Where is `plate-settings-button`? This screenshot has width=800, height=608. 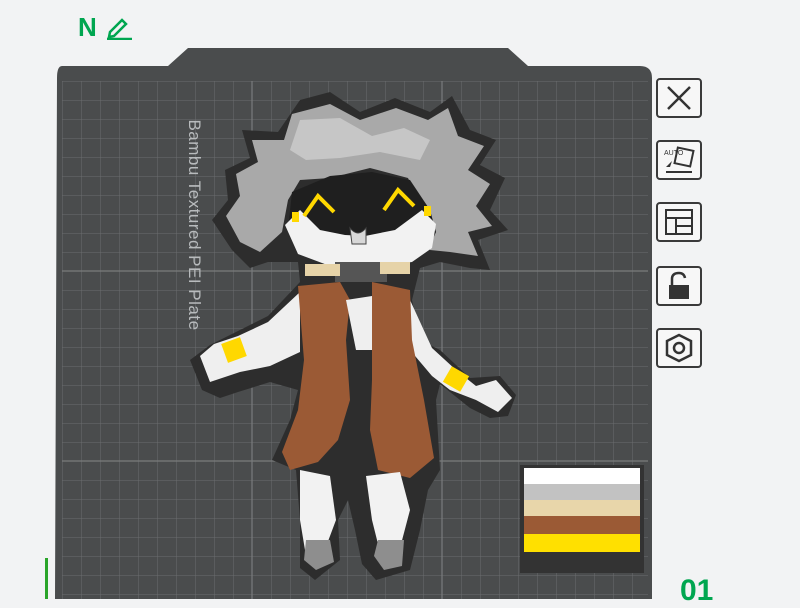
plate-settings-button is located at coordinates (679, 348).